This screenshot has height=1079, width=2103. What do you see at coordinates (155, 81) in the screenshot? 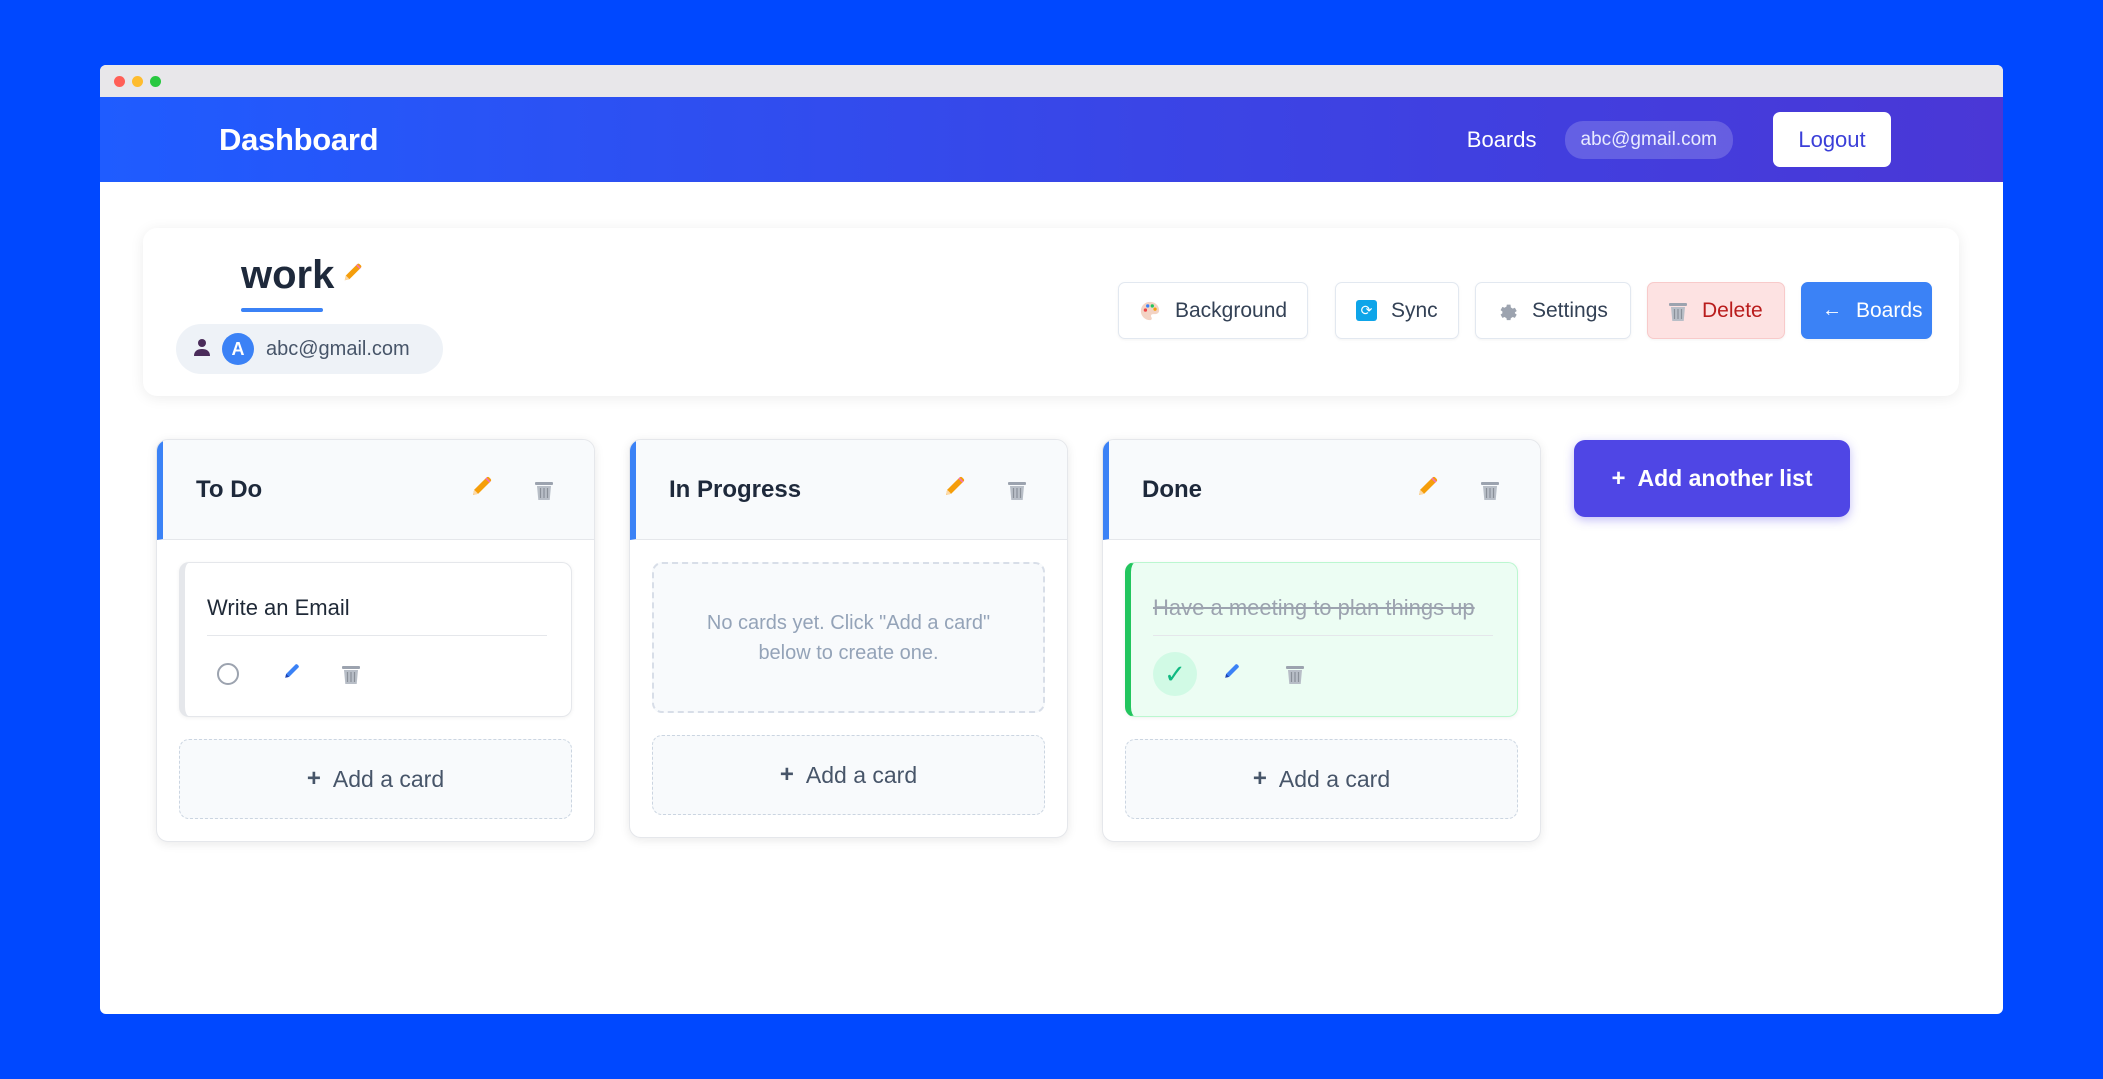
I see `maximize-window-dot` at bounding box center [155, 81].